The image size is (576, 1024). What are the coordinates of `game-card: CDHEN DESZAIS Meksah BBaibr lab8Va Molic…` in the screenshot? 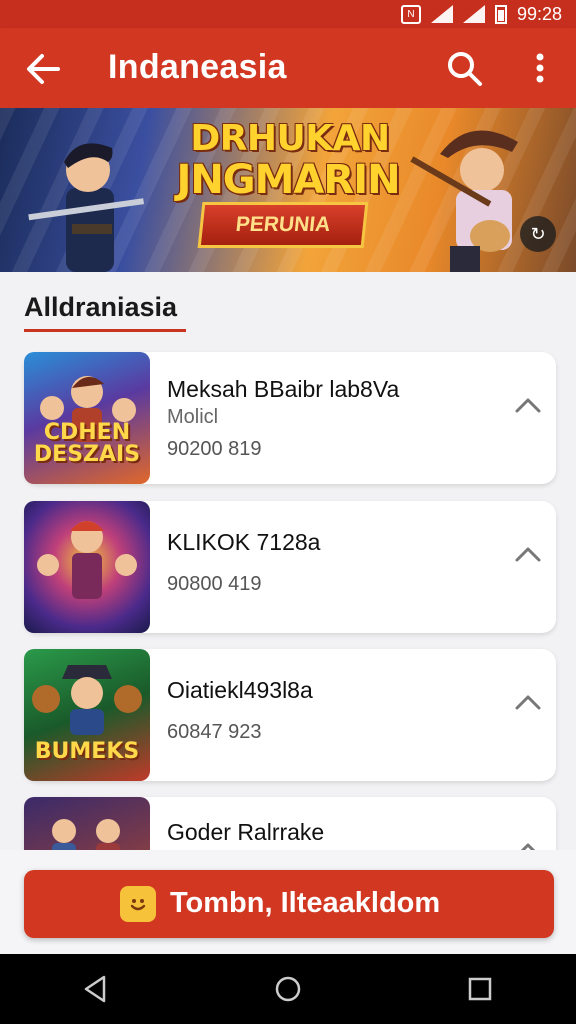 It's located at (290, 418).